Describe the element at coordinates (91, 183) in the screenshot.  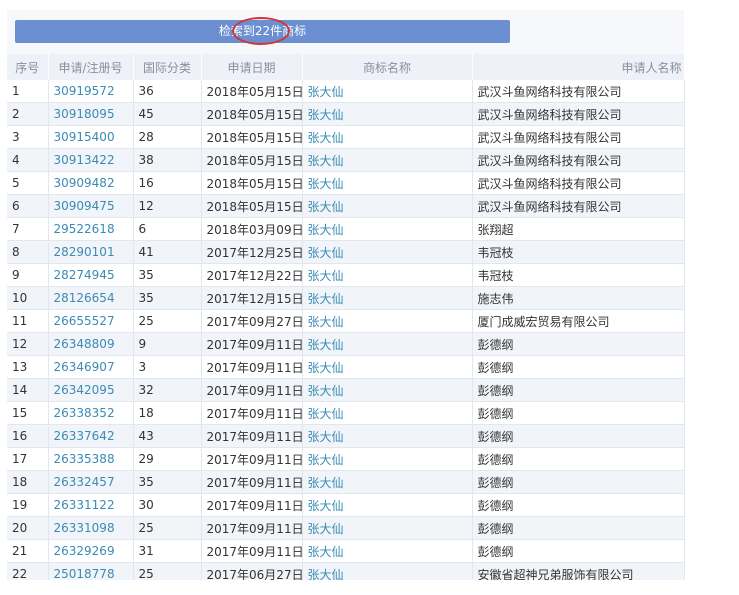
I see `reg-number-link: 30909482` at that location.